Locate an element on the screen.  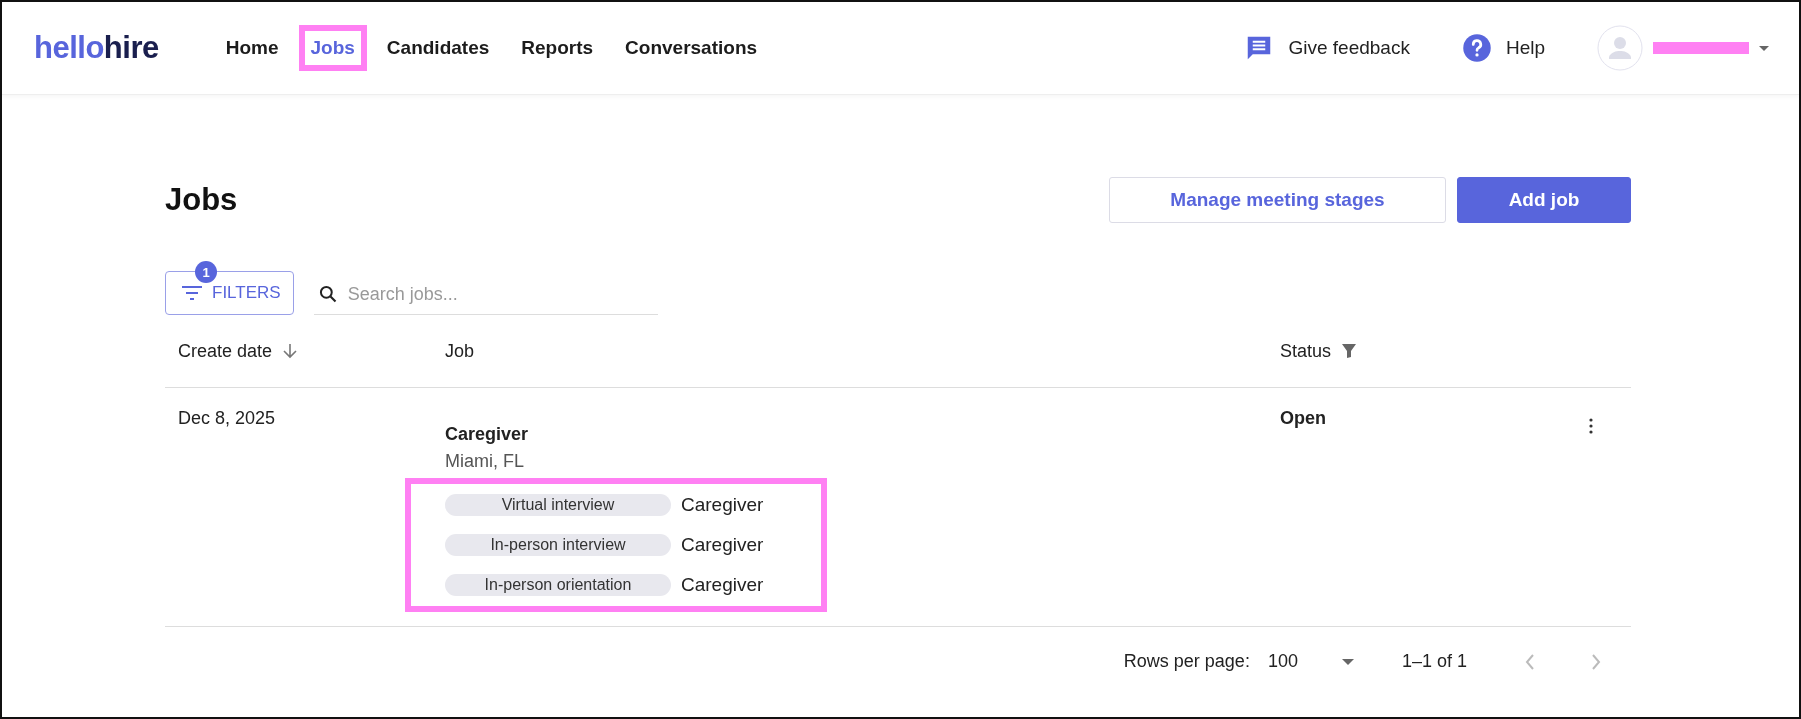
avatar-icon is located at coordinates (1620, 48).